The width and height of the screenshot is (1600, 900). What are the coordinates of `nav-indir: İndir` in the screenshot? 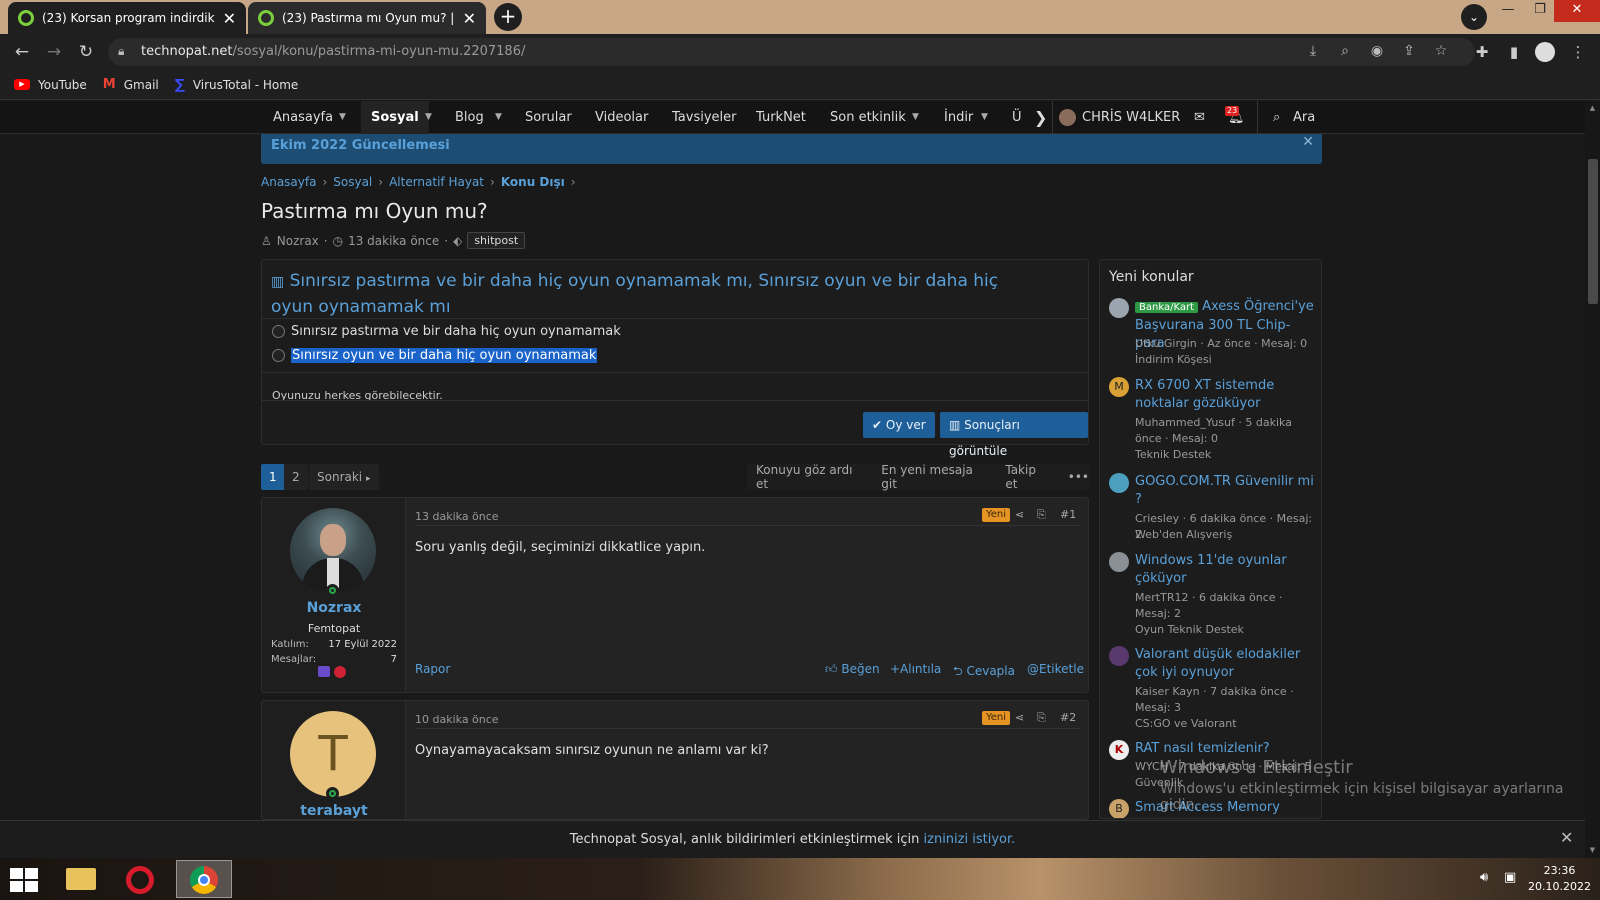 It's located at (958, 117).